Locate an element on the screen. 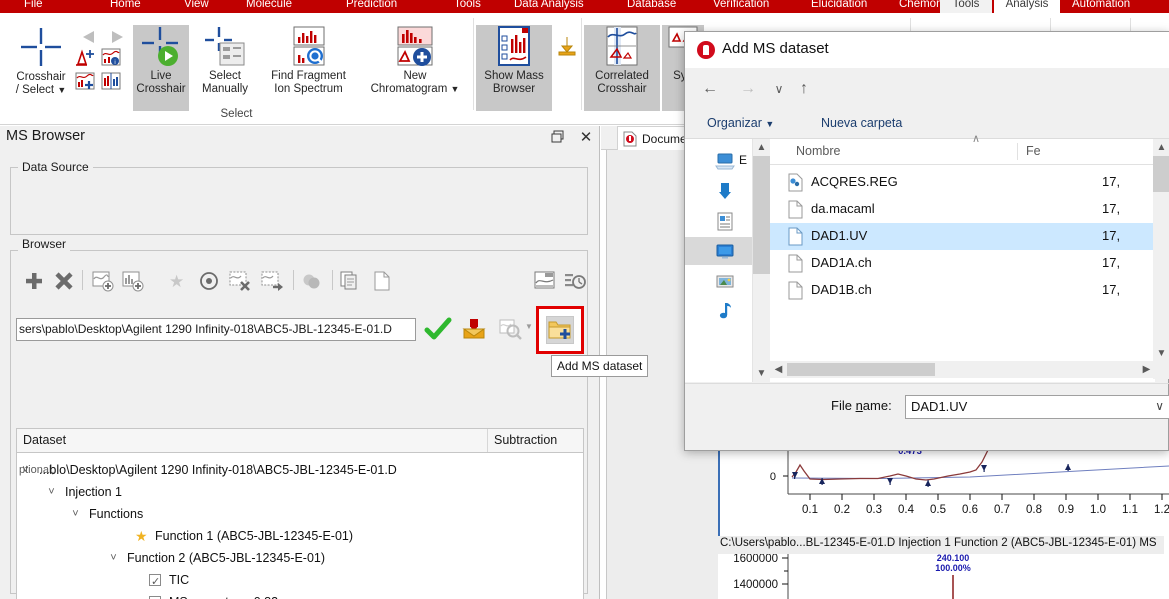 This screenshot has width=1169, height=599. file-row: da.macaml 17, is located at coordinates (962, 209).